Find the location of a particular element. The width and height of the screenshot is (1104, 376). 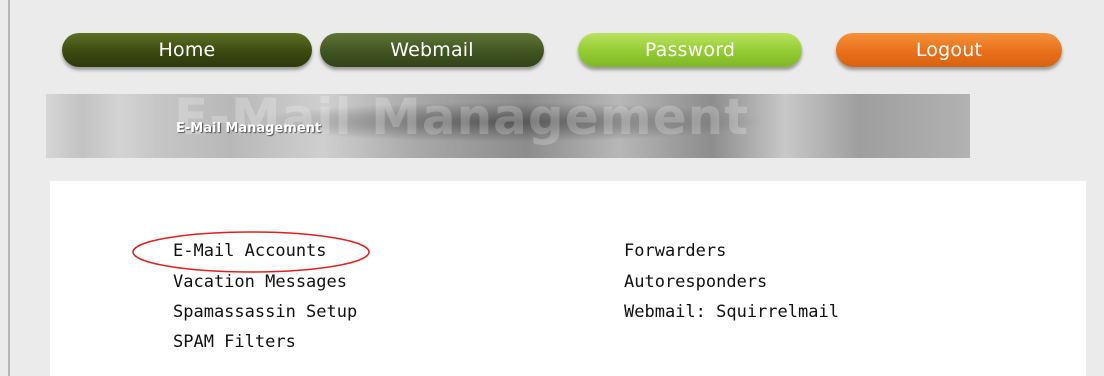

banner-title: E-Mail Management is located at coordinates (249, 128).